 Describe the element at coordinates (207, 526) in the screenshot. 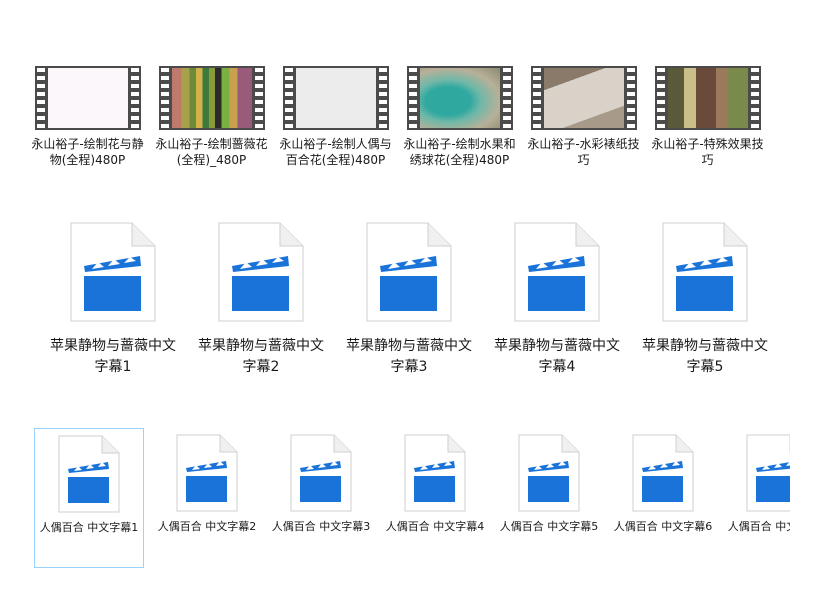

I see `file-name: 人偶百合 中文字幕2` at that location.